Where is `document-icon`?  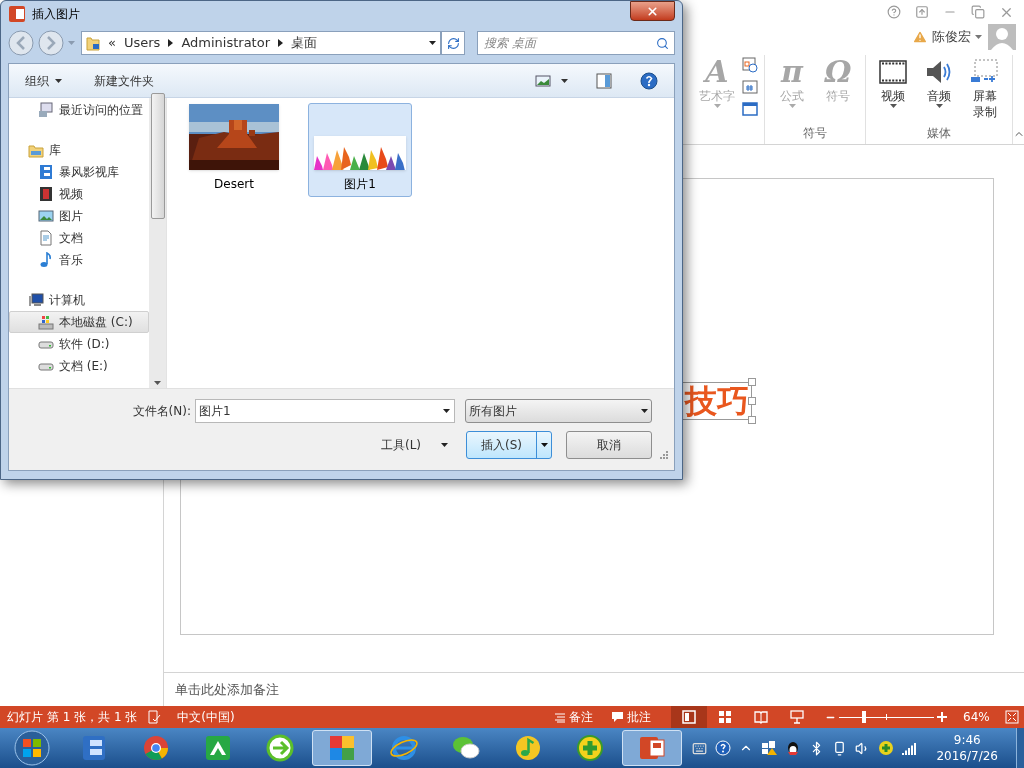
document-icon is located at coordinates (46, 238).